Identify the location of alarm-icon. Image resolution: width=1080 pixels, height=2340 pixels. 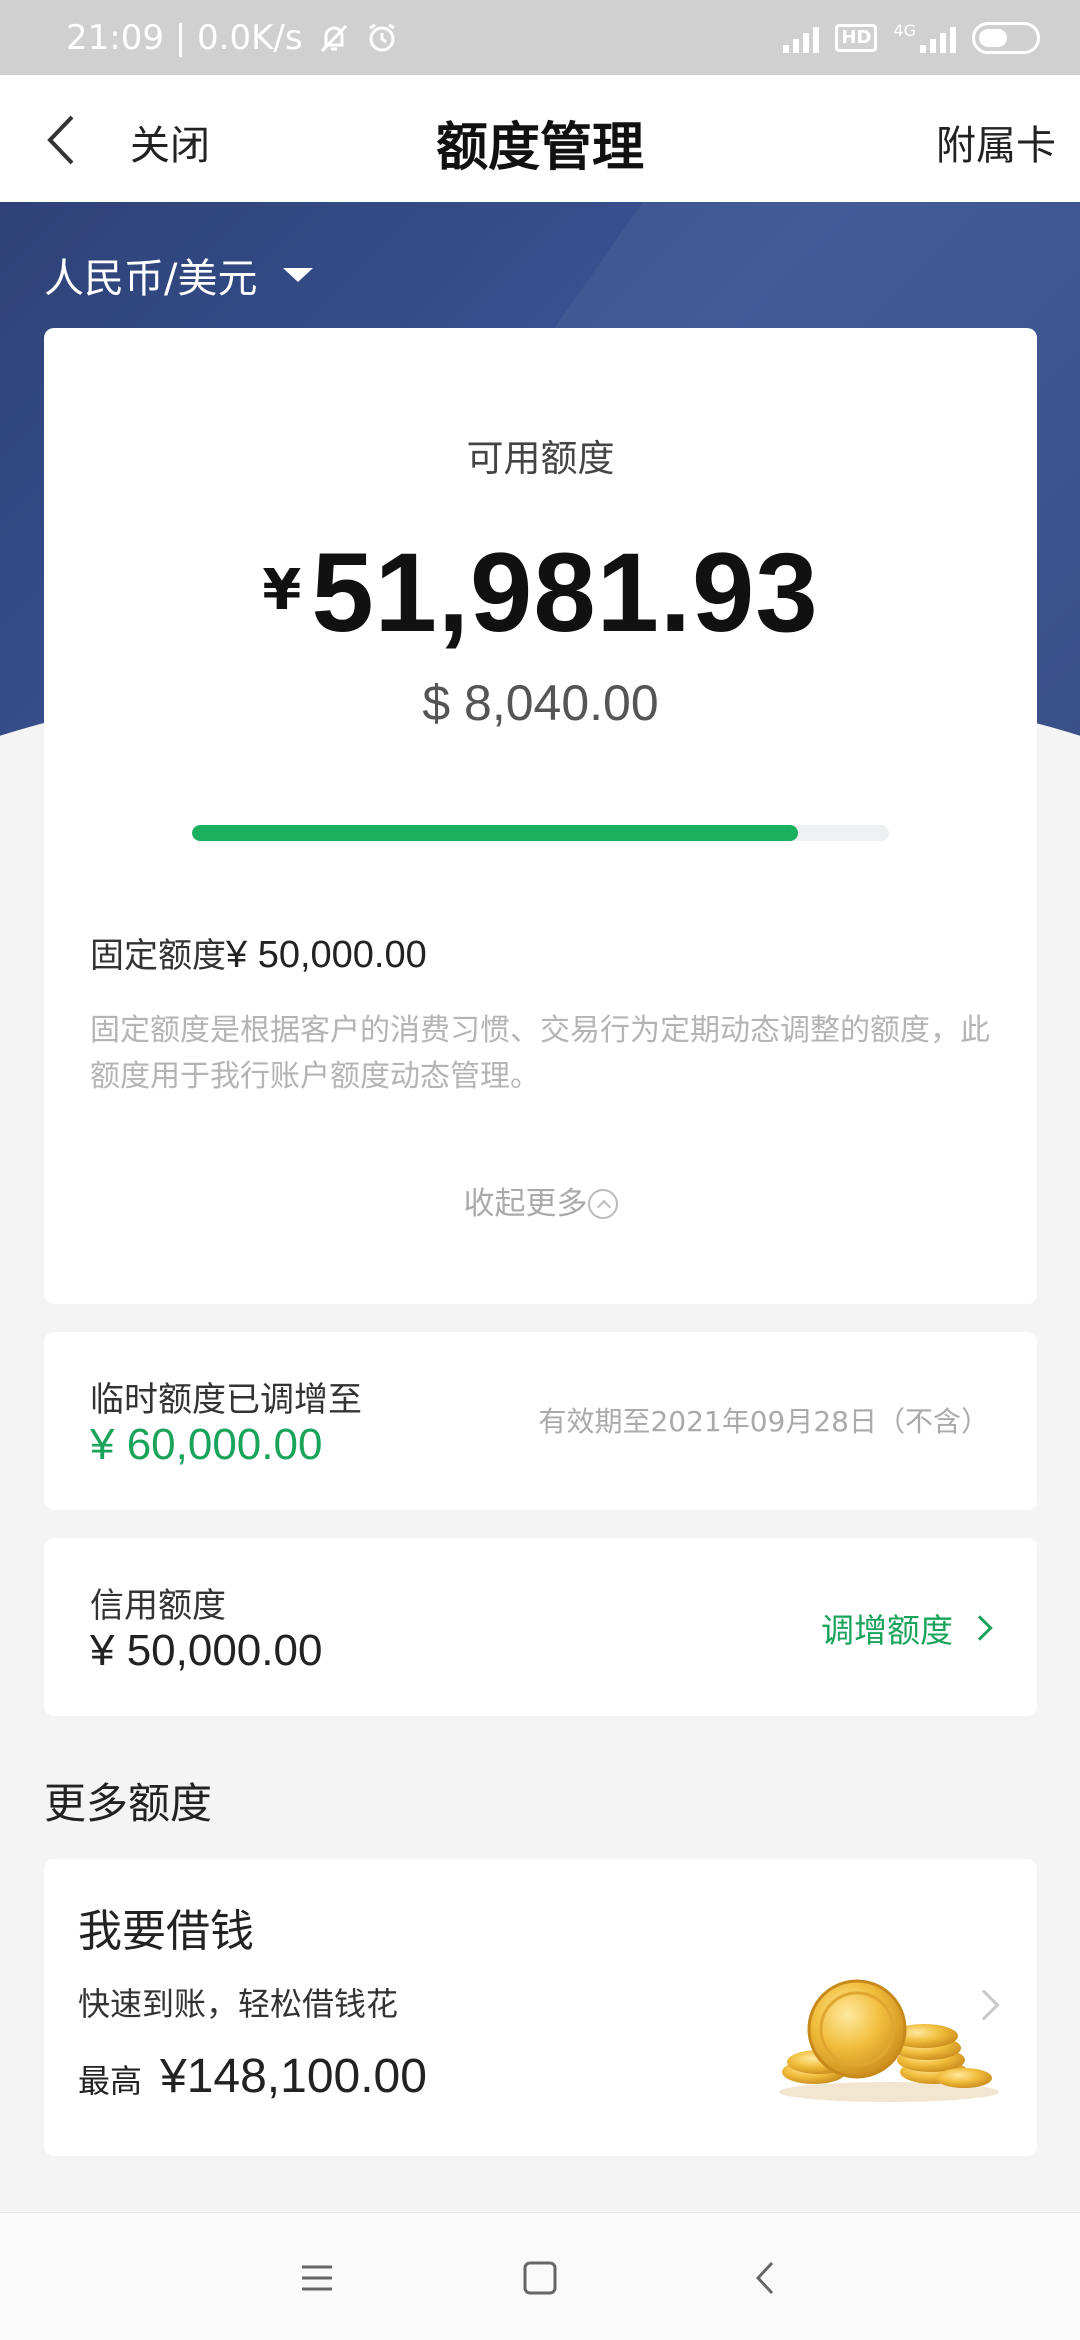
(381, 37).